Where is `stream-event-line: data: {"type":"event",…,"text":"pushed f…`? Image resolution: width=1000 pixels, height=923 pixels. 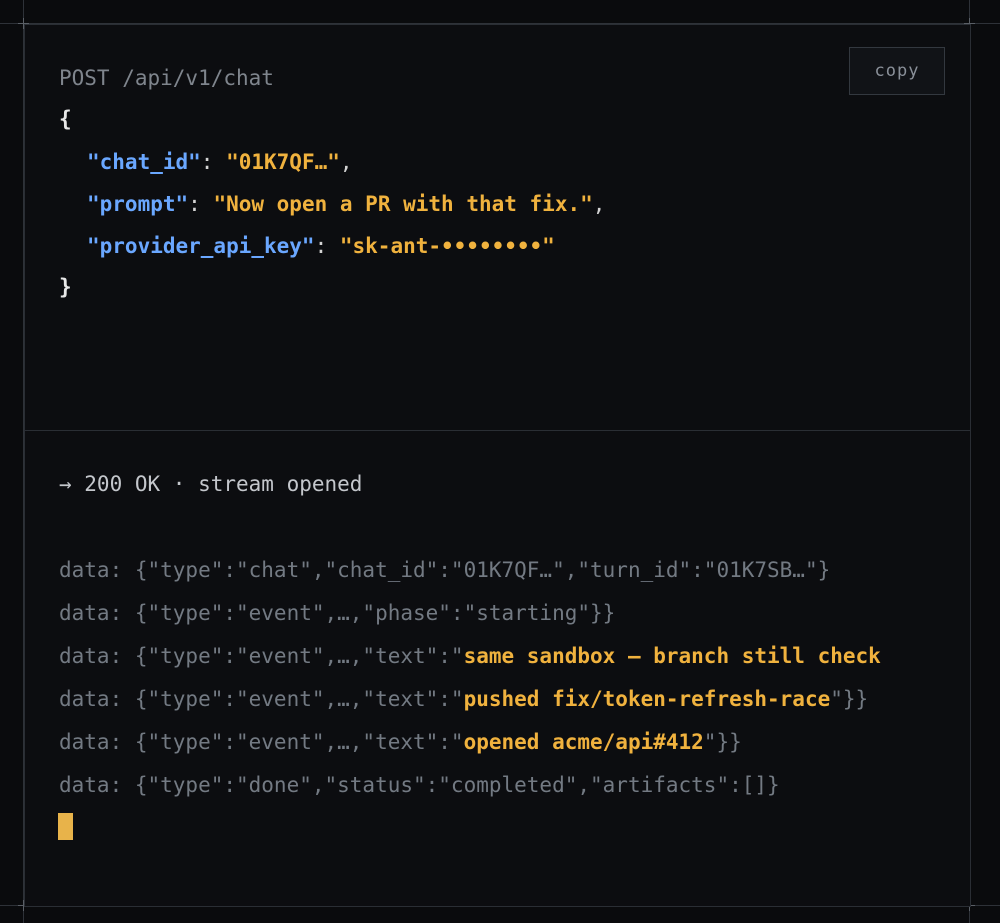 stream-event-line: data: {"type":"event",…,"text":"pushed f… is located at coordinates (463, 699).